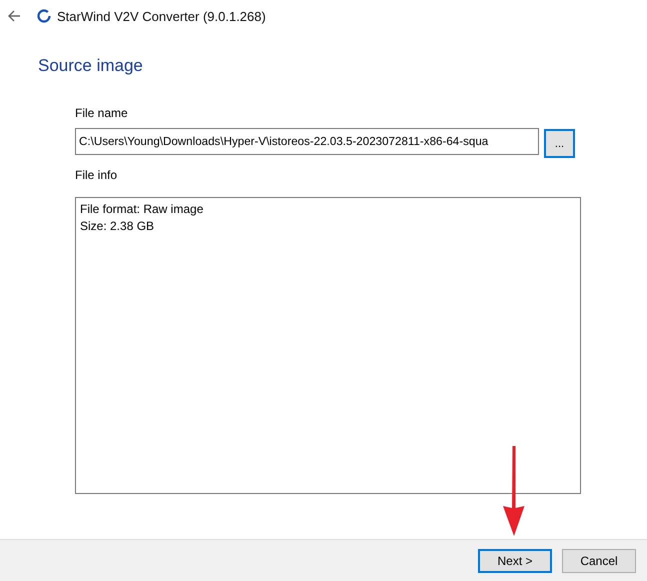 This screenshot has width=647, height=581. I want to click on logo-icon, so click(44, 16).